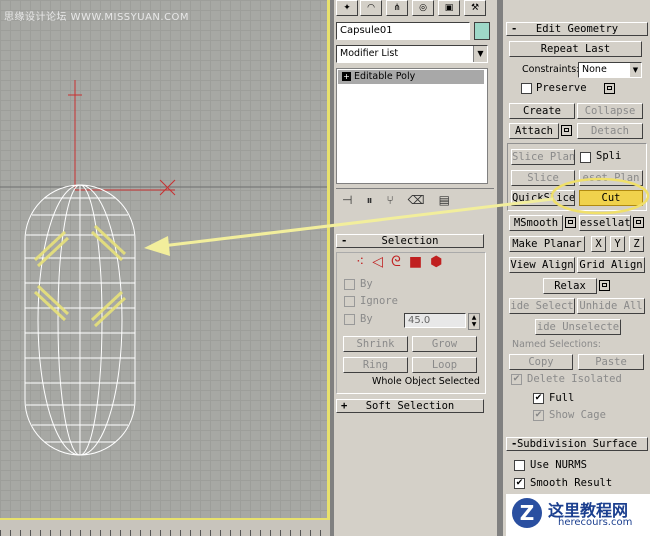 This screenshot has height=536, width=650. Describe the element at coordinates (595, 522) in the screenshot. I see `logo-url: herecours.com` at that location.